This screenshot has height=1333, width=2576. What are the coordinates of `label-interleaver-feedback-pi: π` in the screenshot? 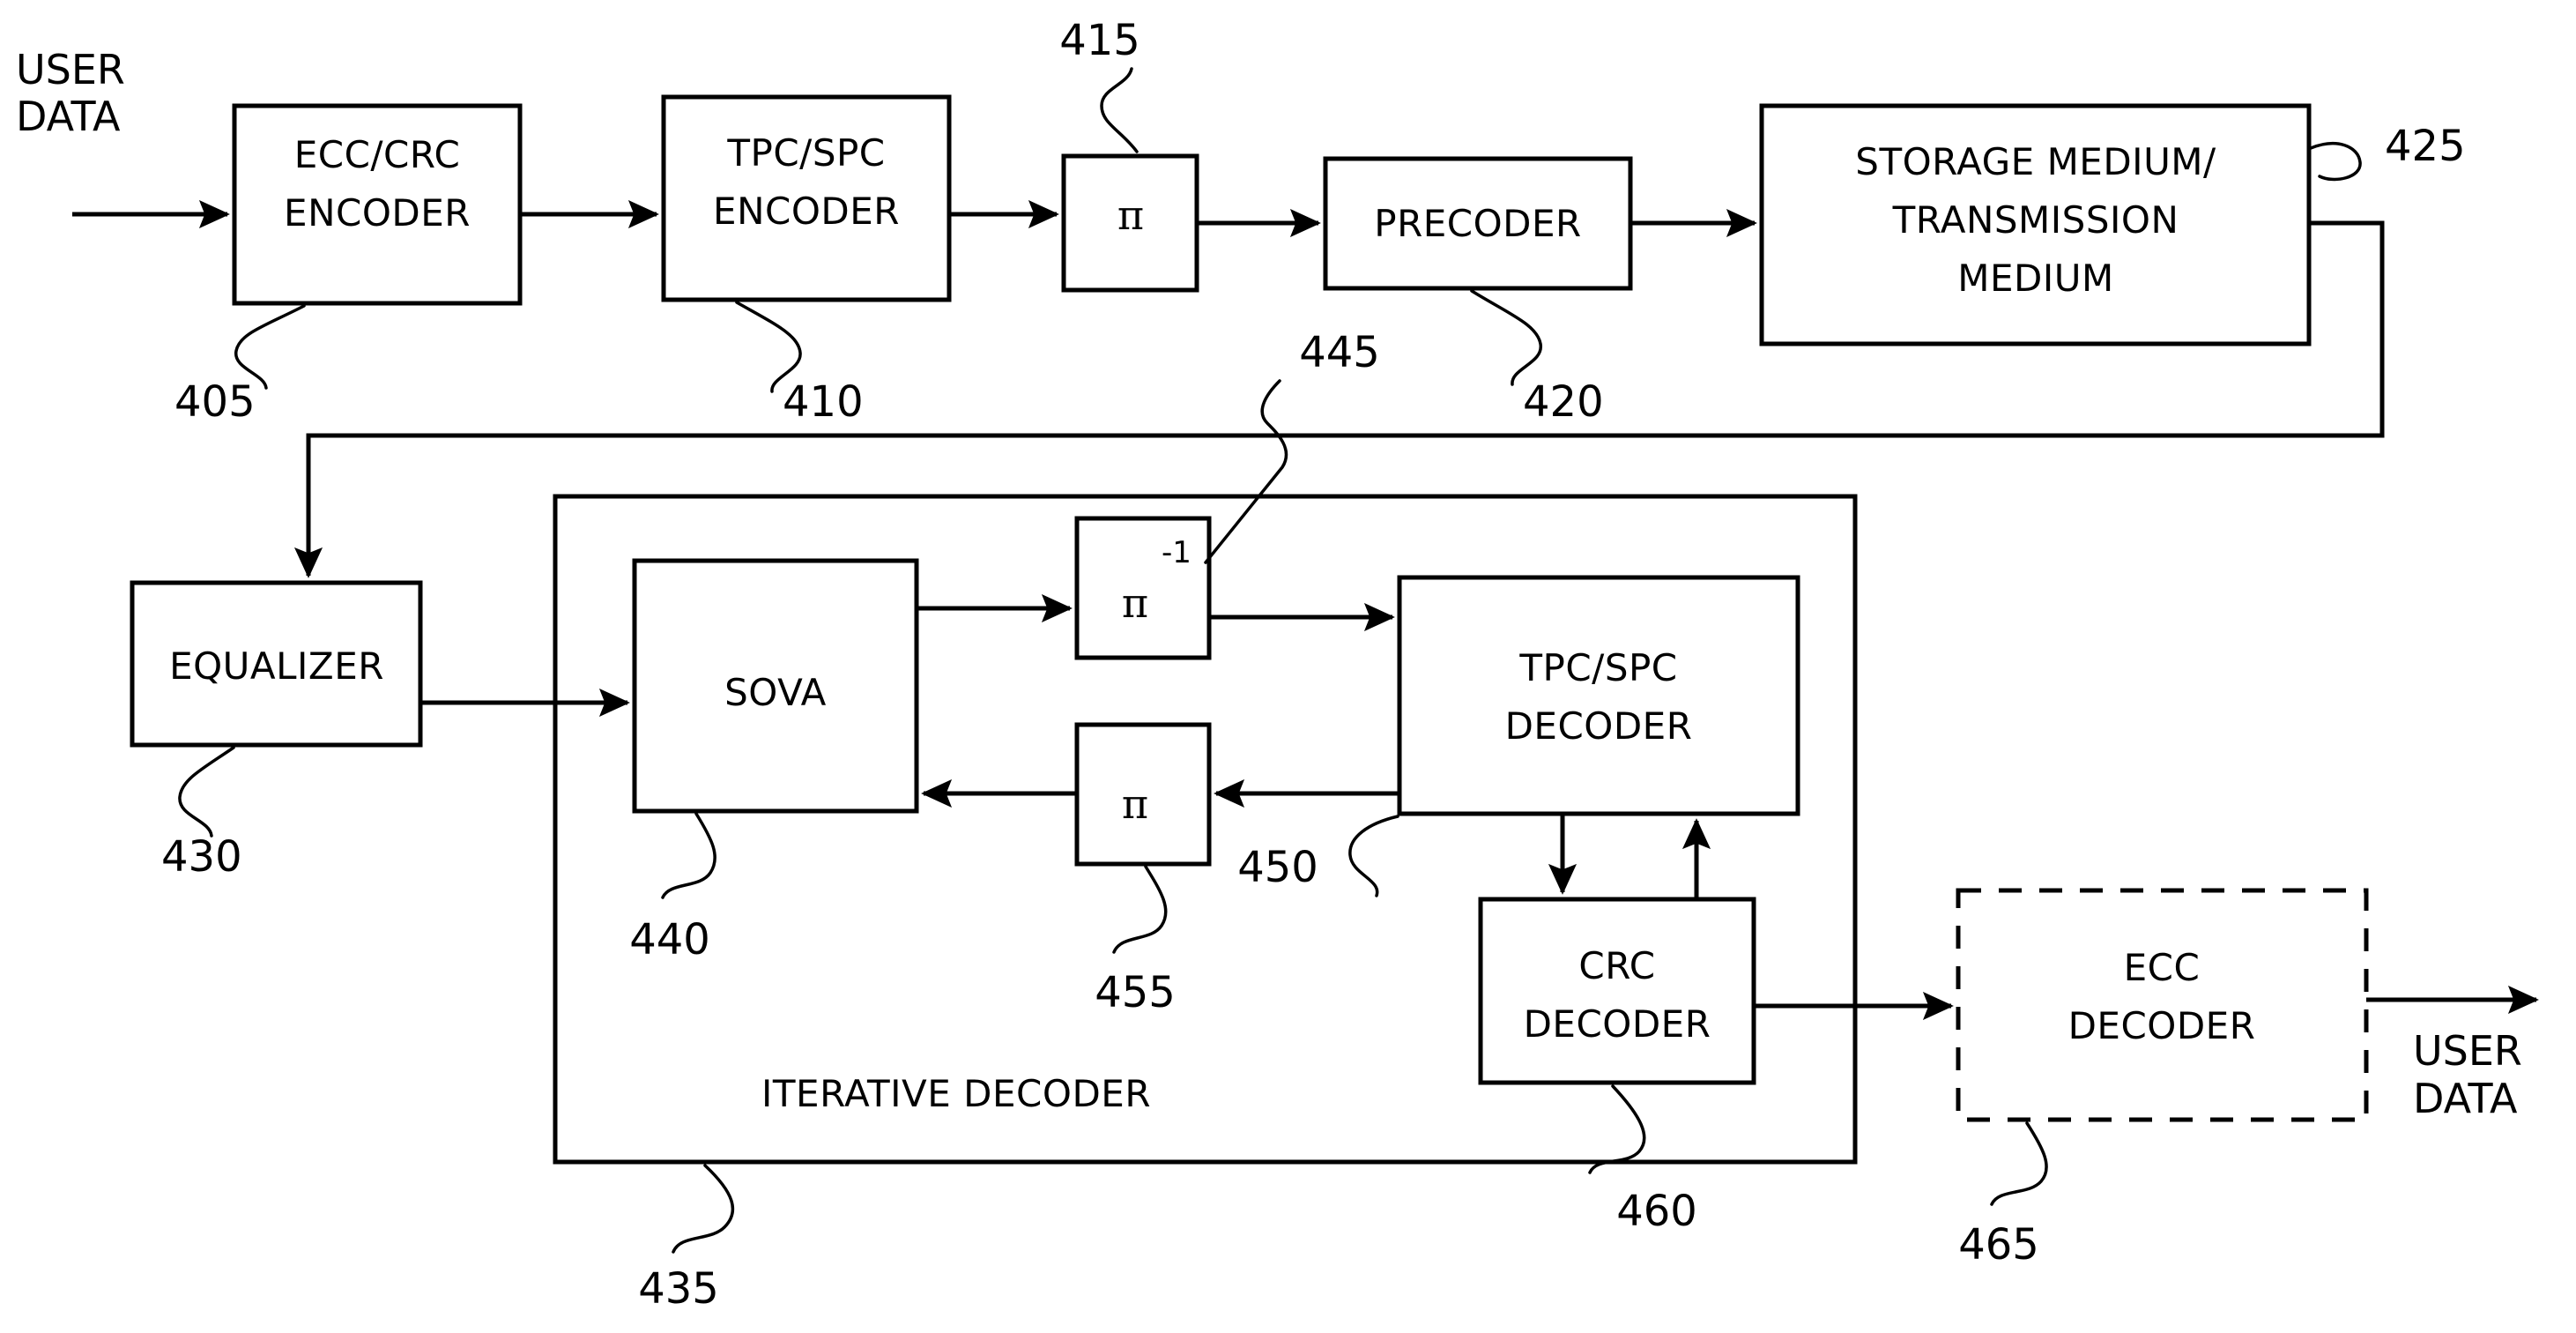 It's located at (1135, 804).